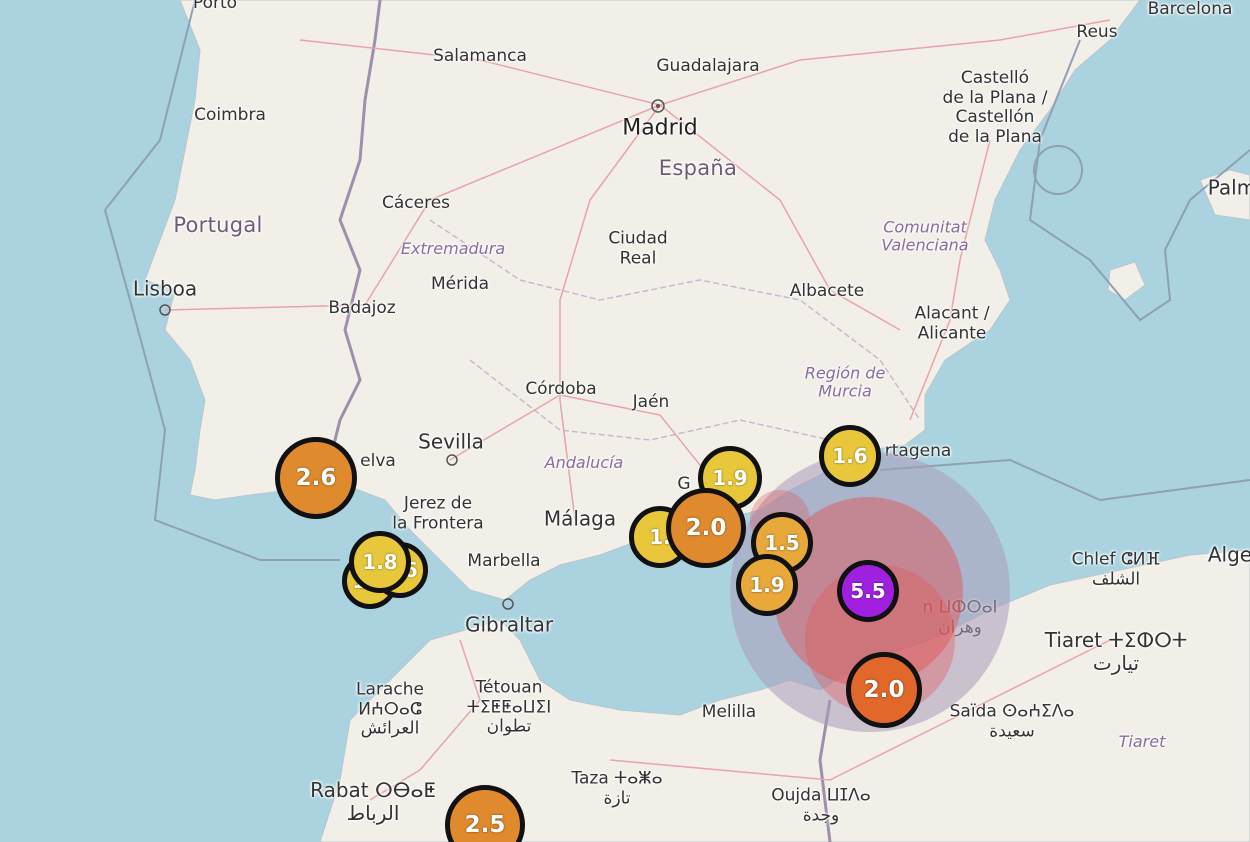  Describe the element at coordinates (868, 591) in the screenshot. I see `earthquake-marker: 5.5` at that location.